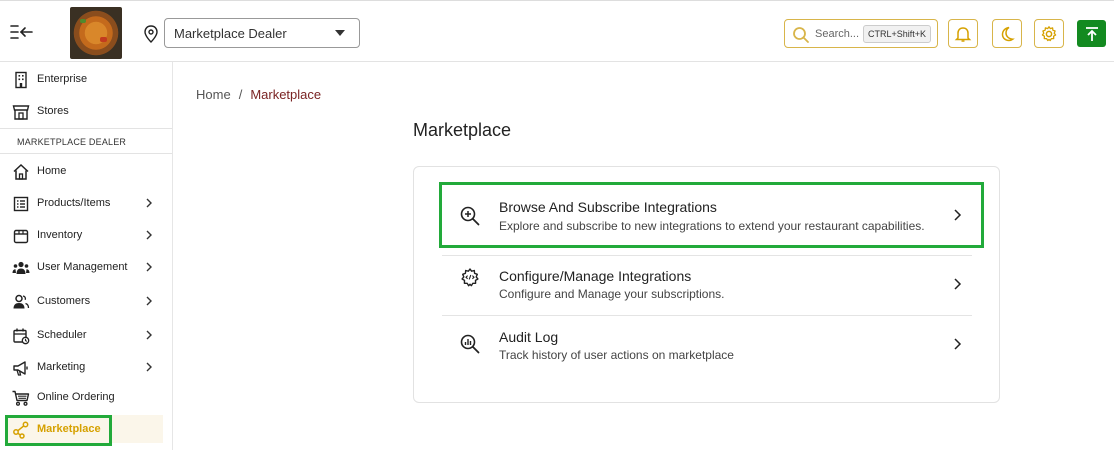  Describe the element at coordinates (529, 337) in the screenshot. I see `option-title: Audit Log` at that location.